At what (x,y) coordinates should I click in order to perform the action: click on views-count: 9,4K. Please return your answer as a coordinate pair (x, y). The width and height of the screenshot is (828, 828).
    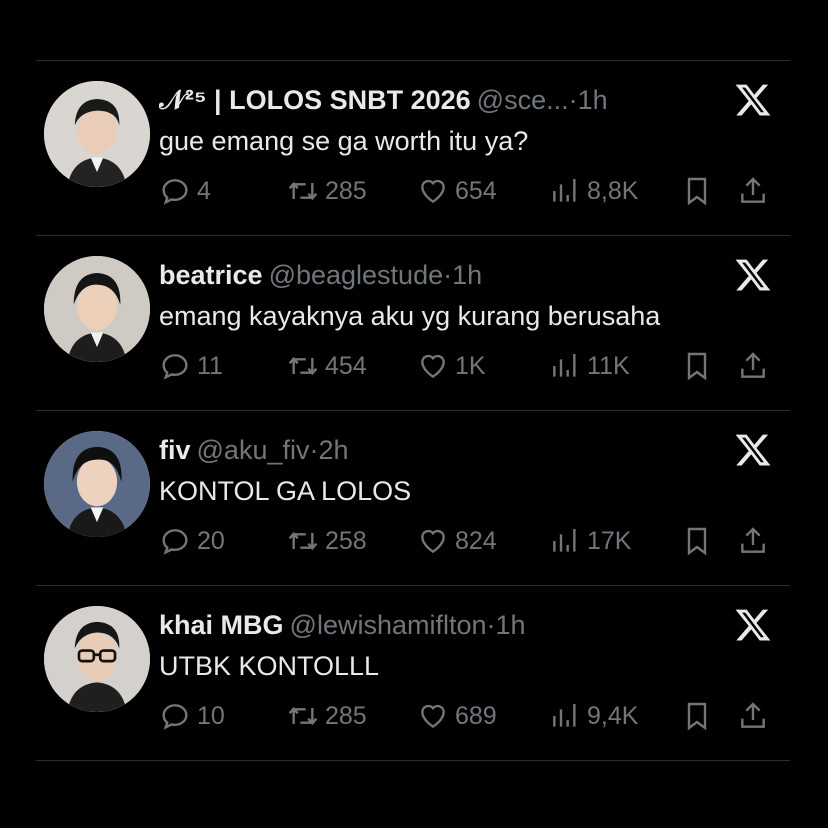
    Looking at the image, I should click on (613, 716).